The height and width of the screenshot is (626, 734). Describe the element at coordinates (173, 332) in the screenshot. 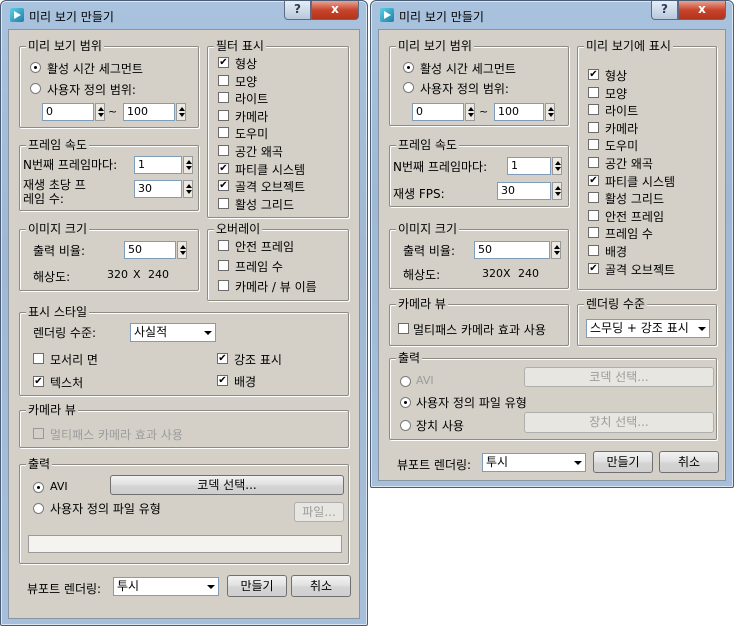

I see `render-level-dropdown: 사실적` at that location.